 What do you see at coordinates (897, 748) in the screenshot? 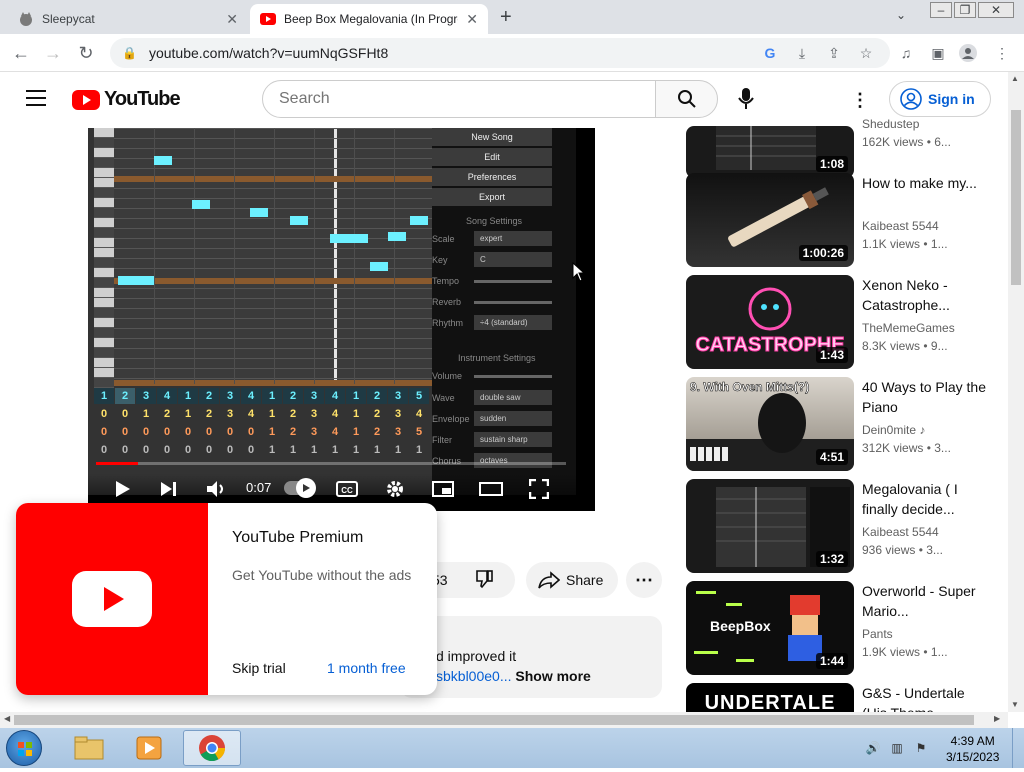
I see `network-tray-icon: ▥` at bounding box center [897, 748].